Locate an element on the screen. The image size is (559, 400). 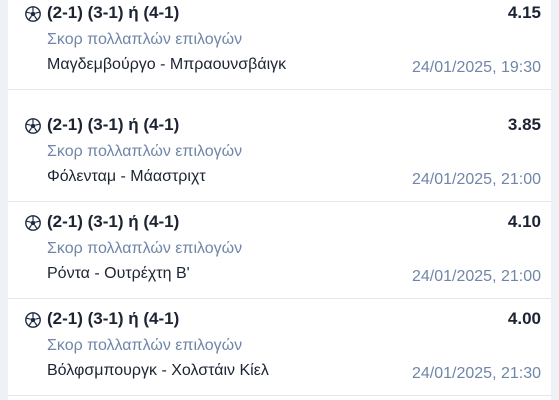
match-teams: Φόλενταμ - Μάαστριχτ is located at coordinates (126, 176).